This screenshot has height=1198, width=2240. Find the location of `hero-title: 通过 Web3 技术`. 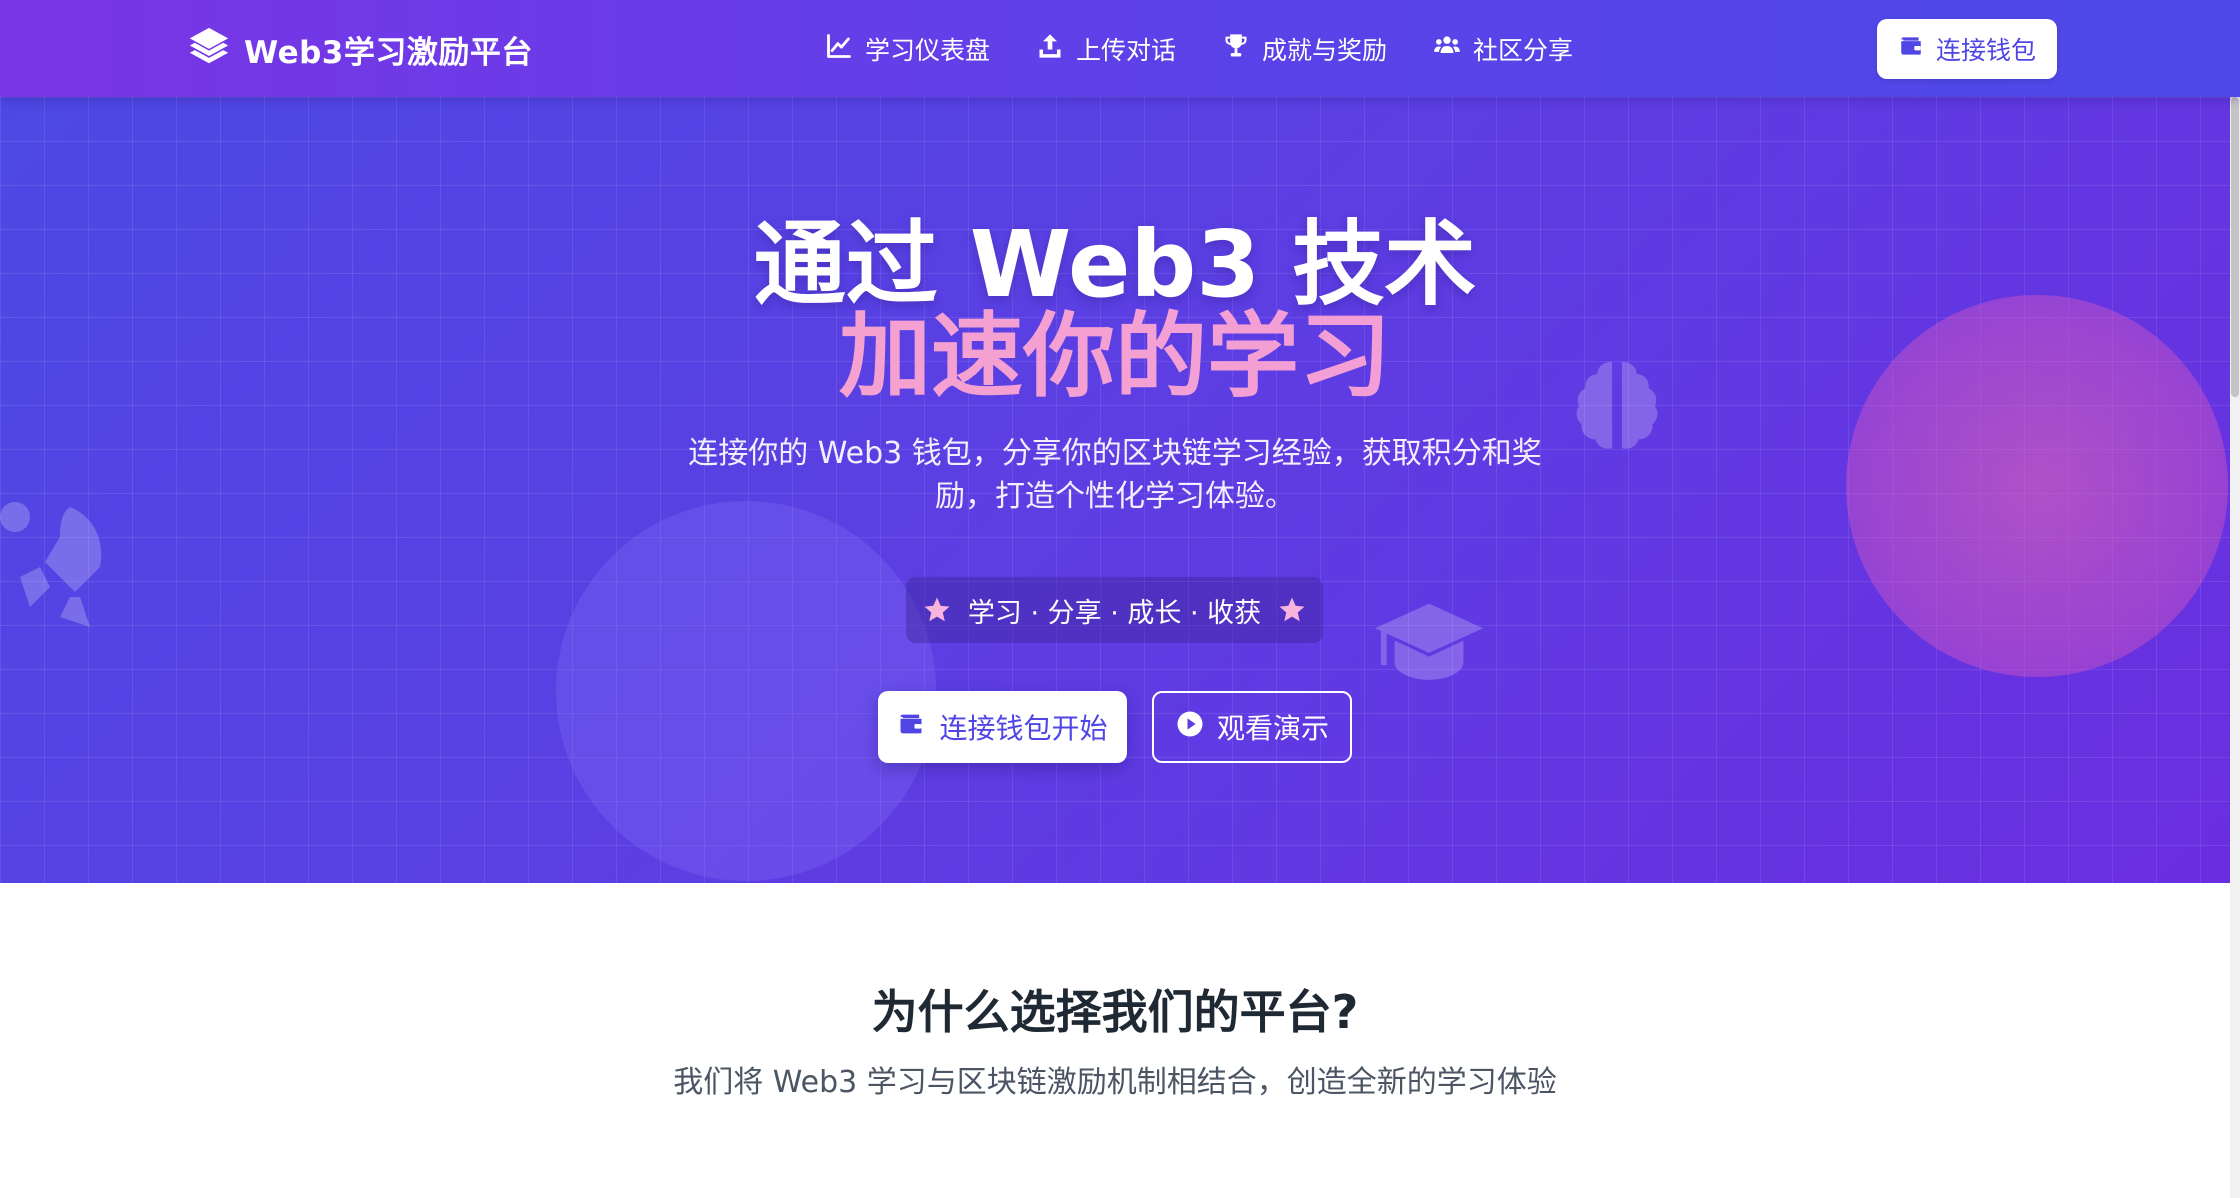

hero-title: 通过 Web3 技术 is located at coordinates (1115, 264).